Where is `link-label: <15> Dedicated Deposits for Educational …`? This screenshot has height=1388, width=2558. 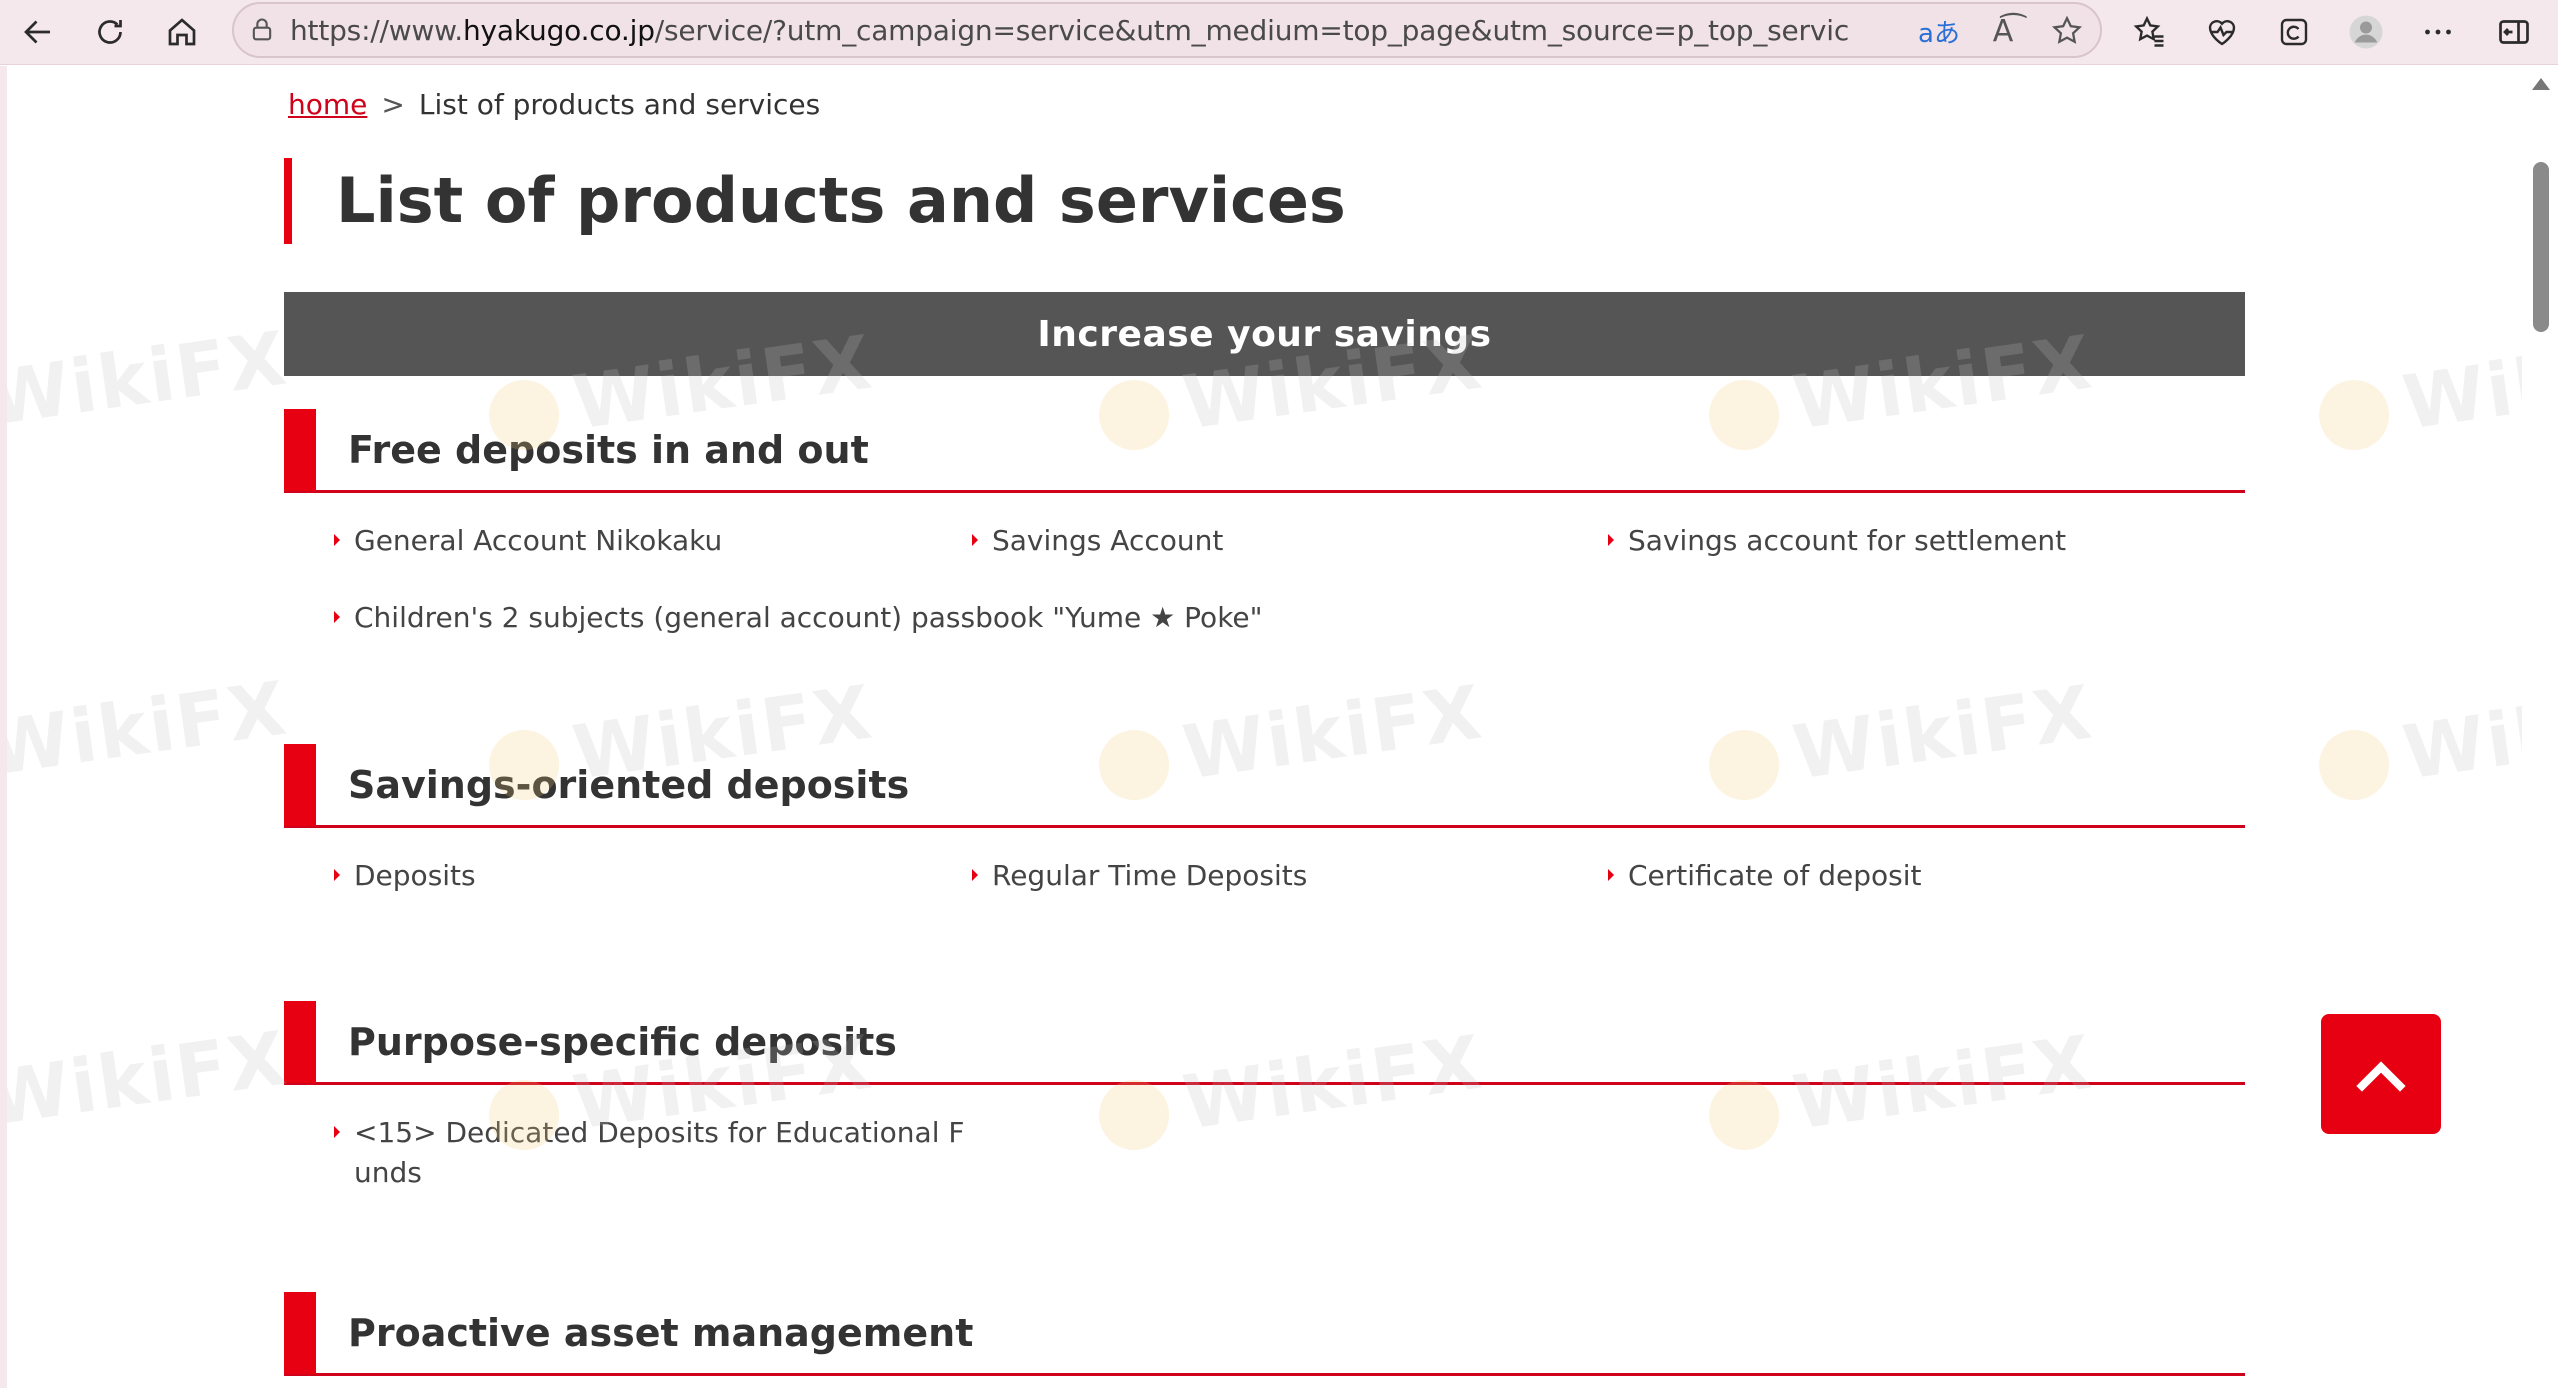
link-label: <15> Dedicated Deposits for Educational … is located at coordinates (659, 1132).